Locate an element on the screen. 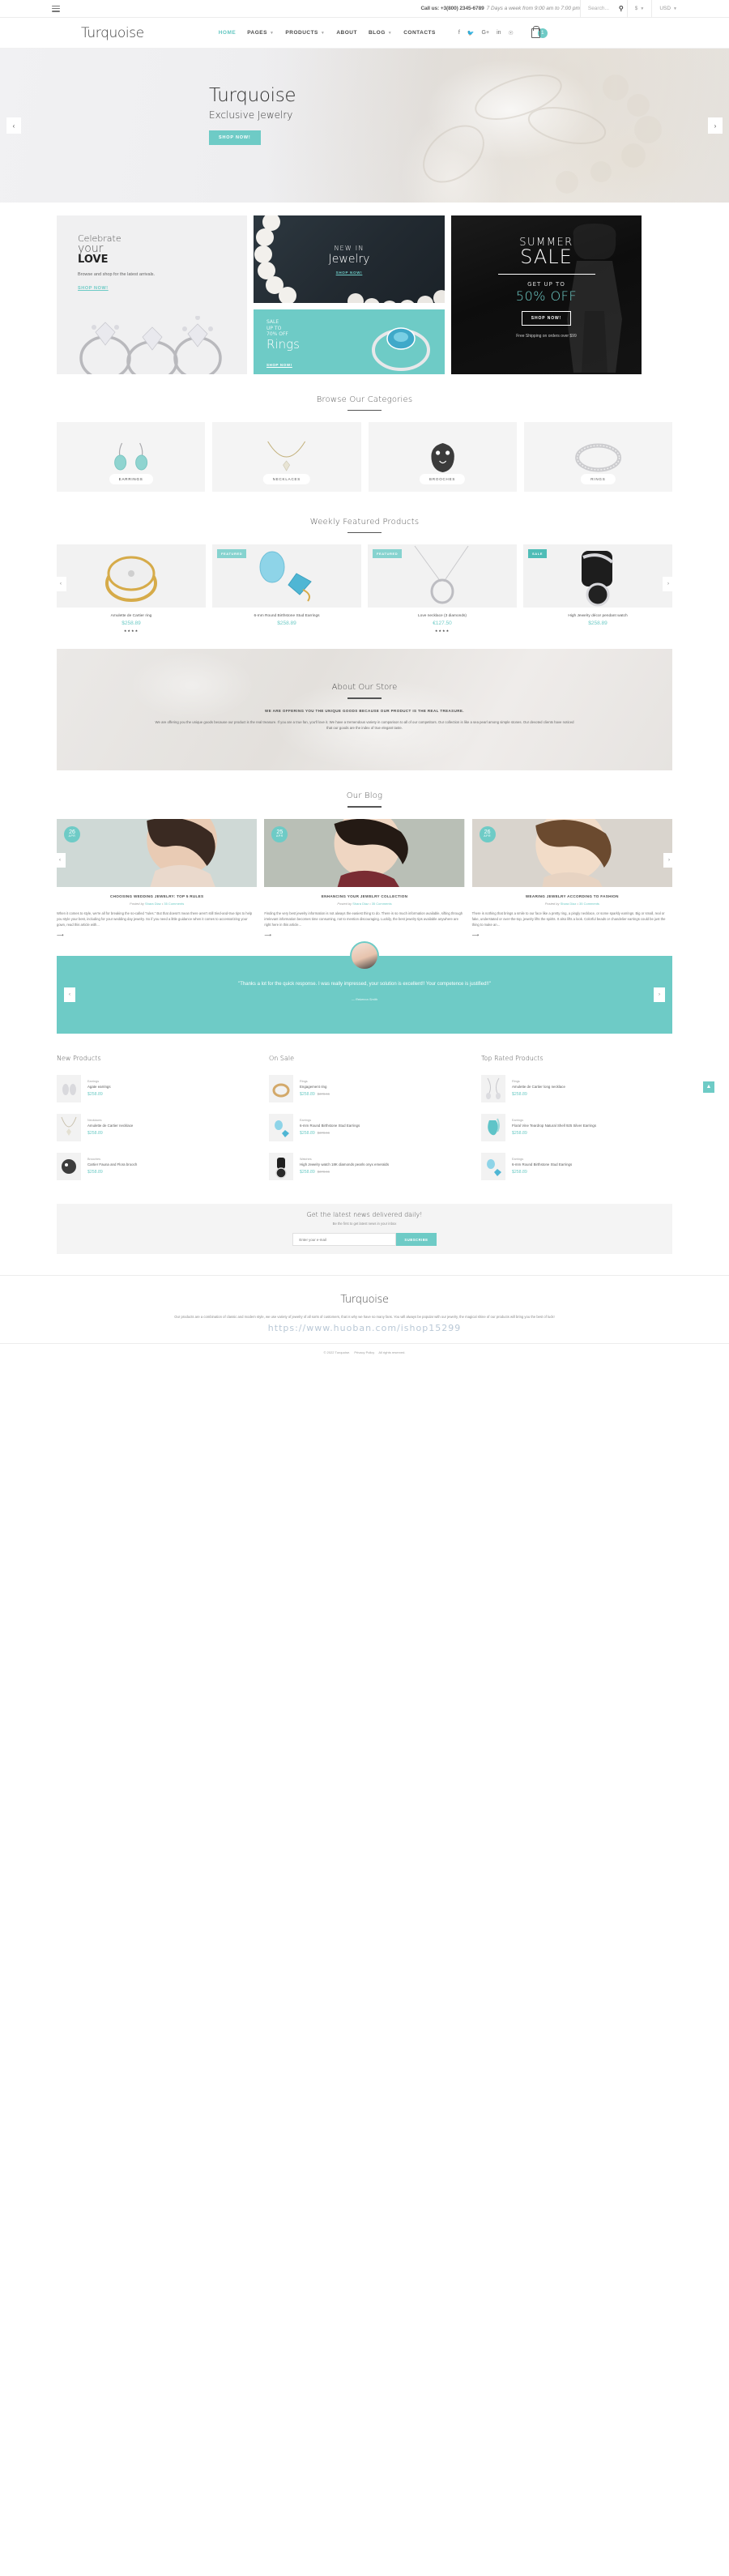  hero-prev-button: ‹ is located at coordinates (13, 126).